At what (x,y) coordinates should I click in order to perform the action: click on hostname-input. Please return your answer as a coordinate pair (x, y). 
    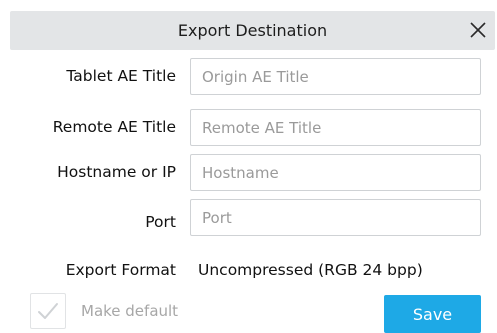
    Looking at the image, I should click on (335, 172).